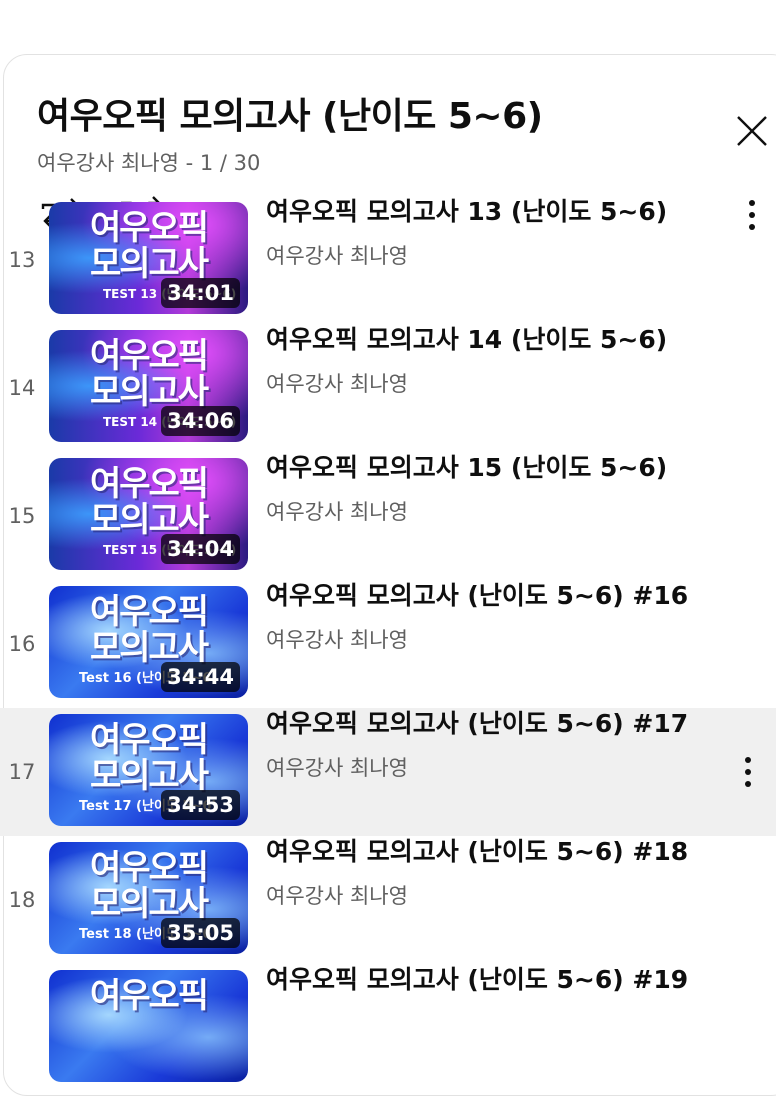  I want to click on close-button, so click(752, 131).